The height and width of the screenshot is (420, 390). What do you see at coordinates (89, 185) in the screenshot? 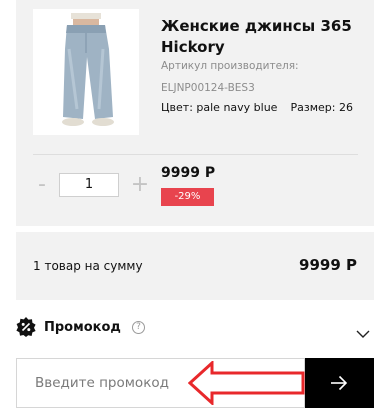
I see `quantity-input: 1` at bounding box center [89, 185].